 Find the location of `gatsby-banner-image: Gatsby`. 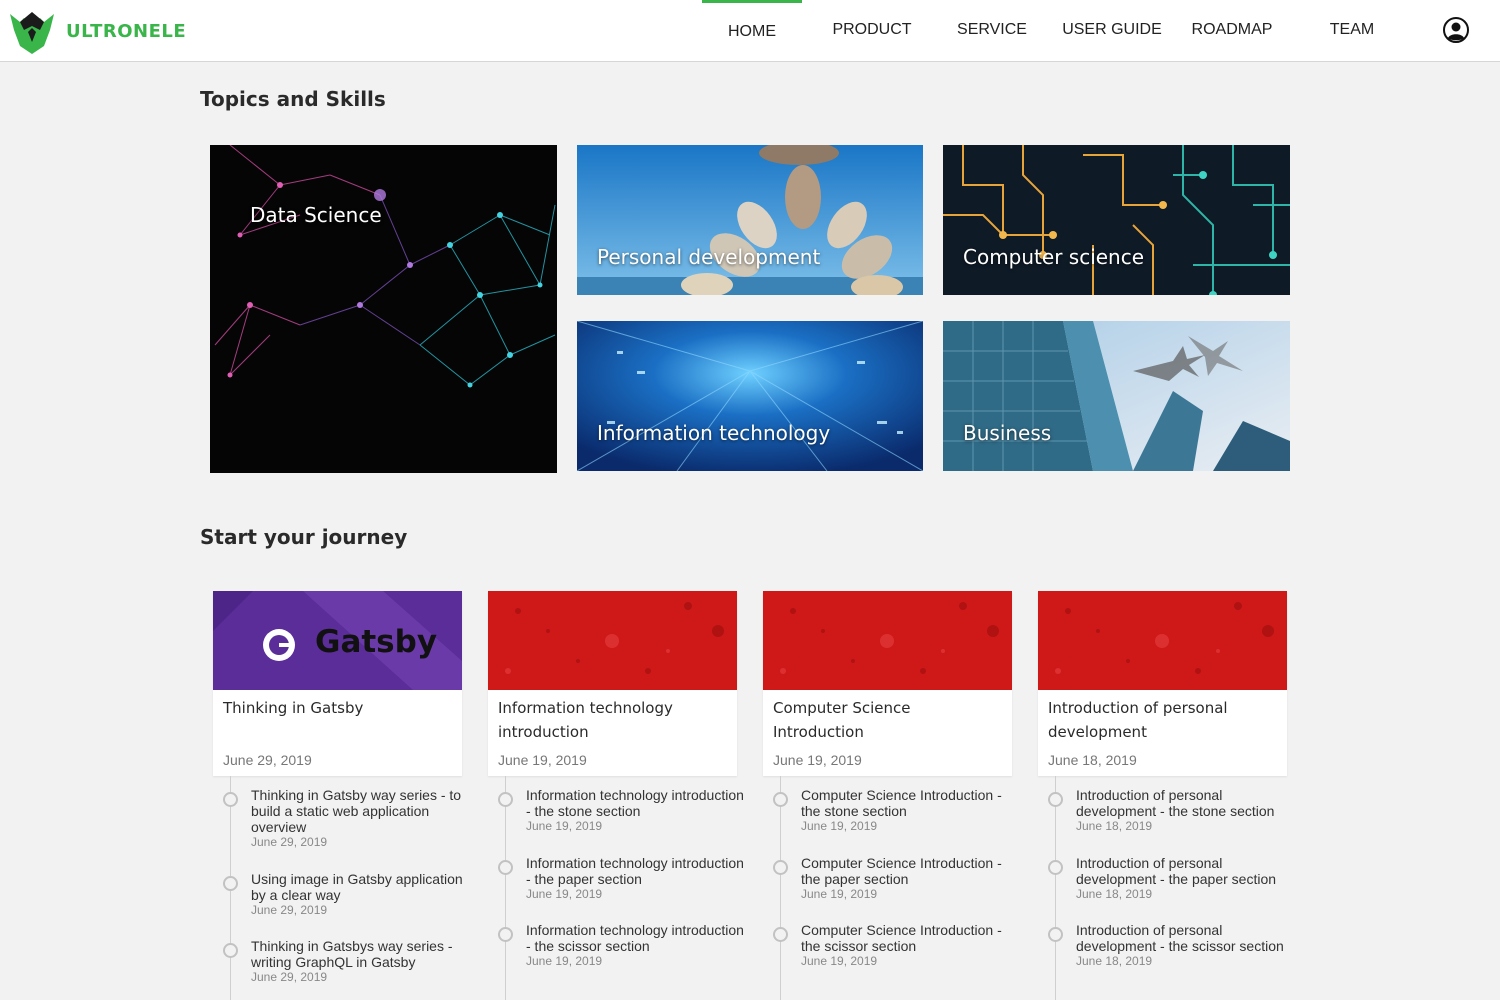

gatsby-banner-image: Gatsby is located at coordinates (337, 640).